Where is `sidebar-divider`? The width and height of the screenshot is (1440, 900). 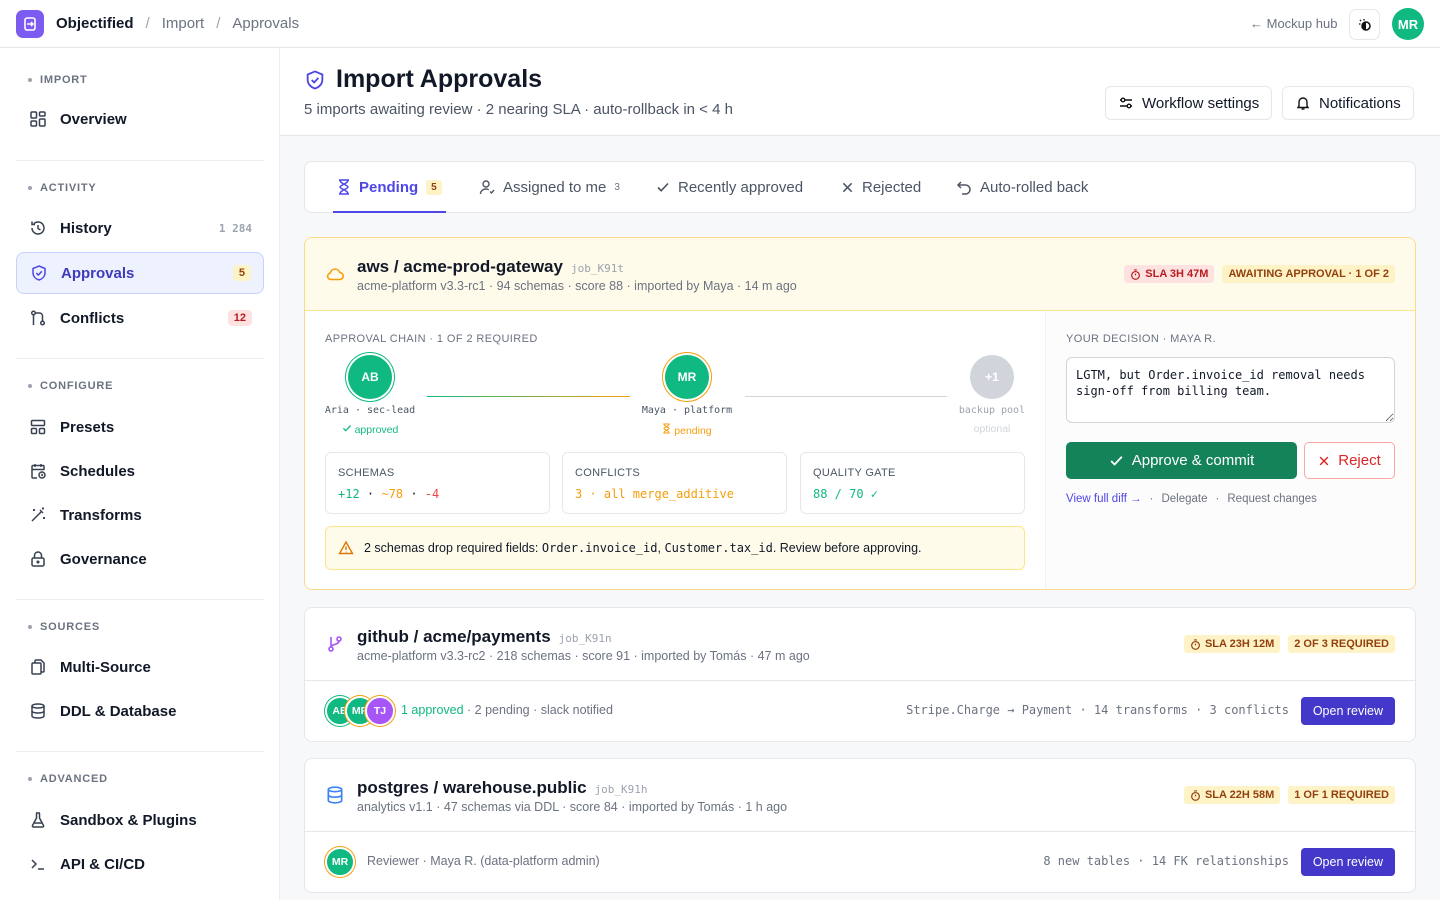 sidebar-divider is located at coordinates (140, 160).